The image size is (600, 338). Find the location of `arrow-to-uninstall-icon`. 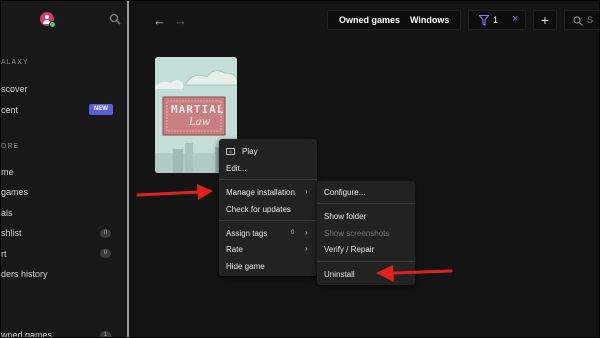

arrow-to-uninstall-icon is located at coordinates (414, 273).